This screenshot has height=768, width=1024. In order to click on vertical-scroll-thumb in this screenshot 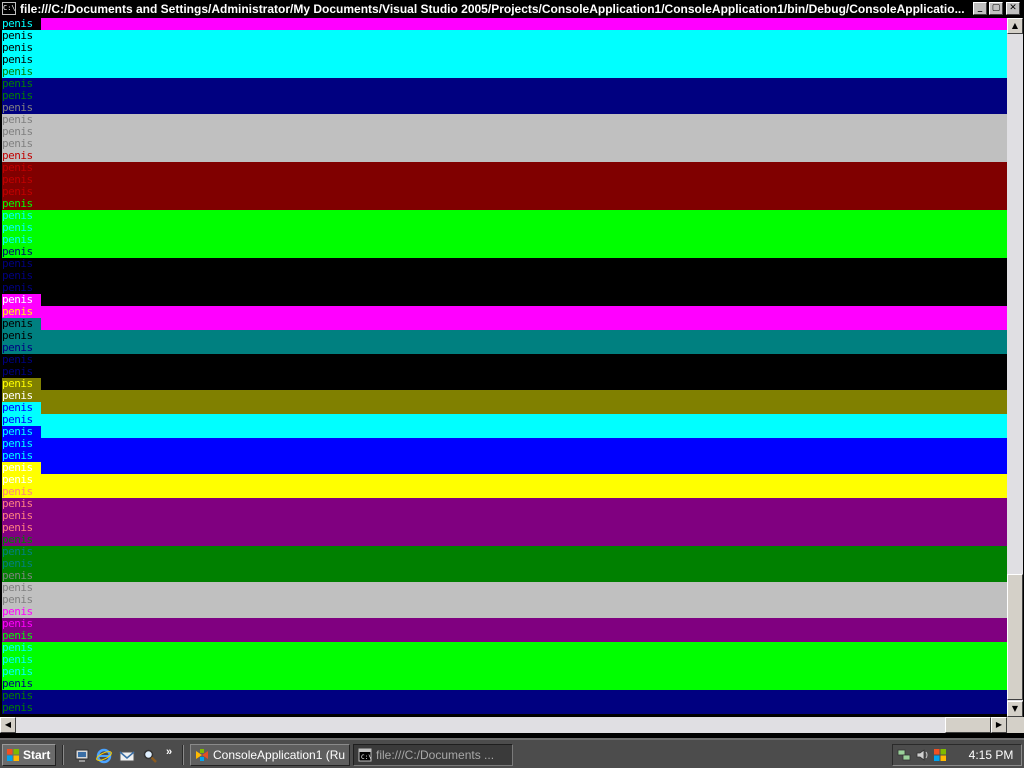, I will do `click(1015, 637)`.